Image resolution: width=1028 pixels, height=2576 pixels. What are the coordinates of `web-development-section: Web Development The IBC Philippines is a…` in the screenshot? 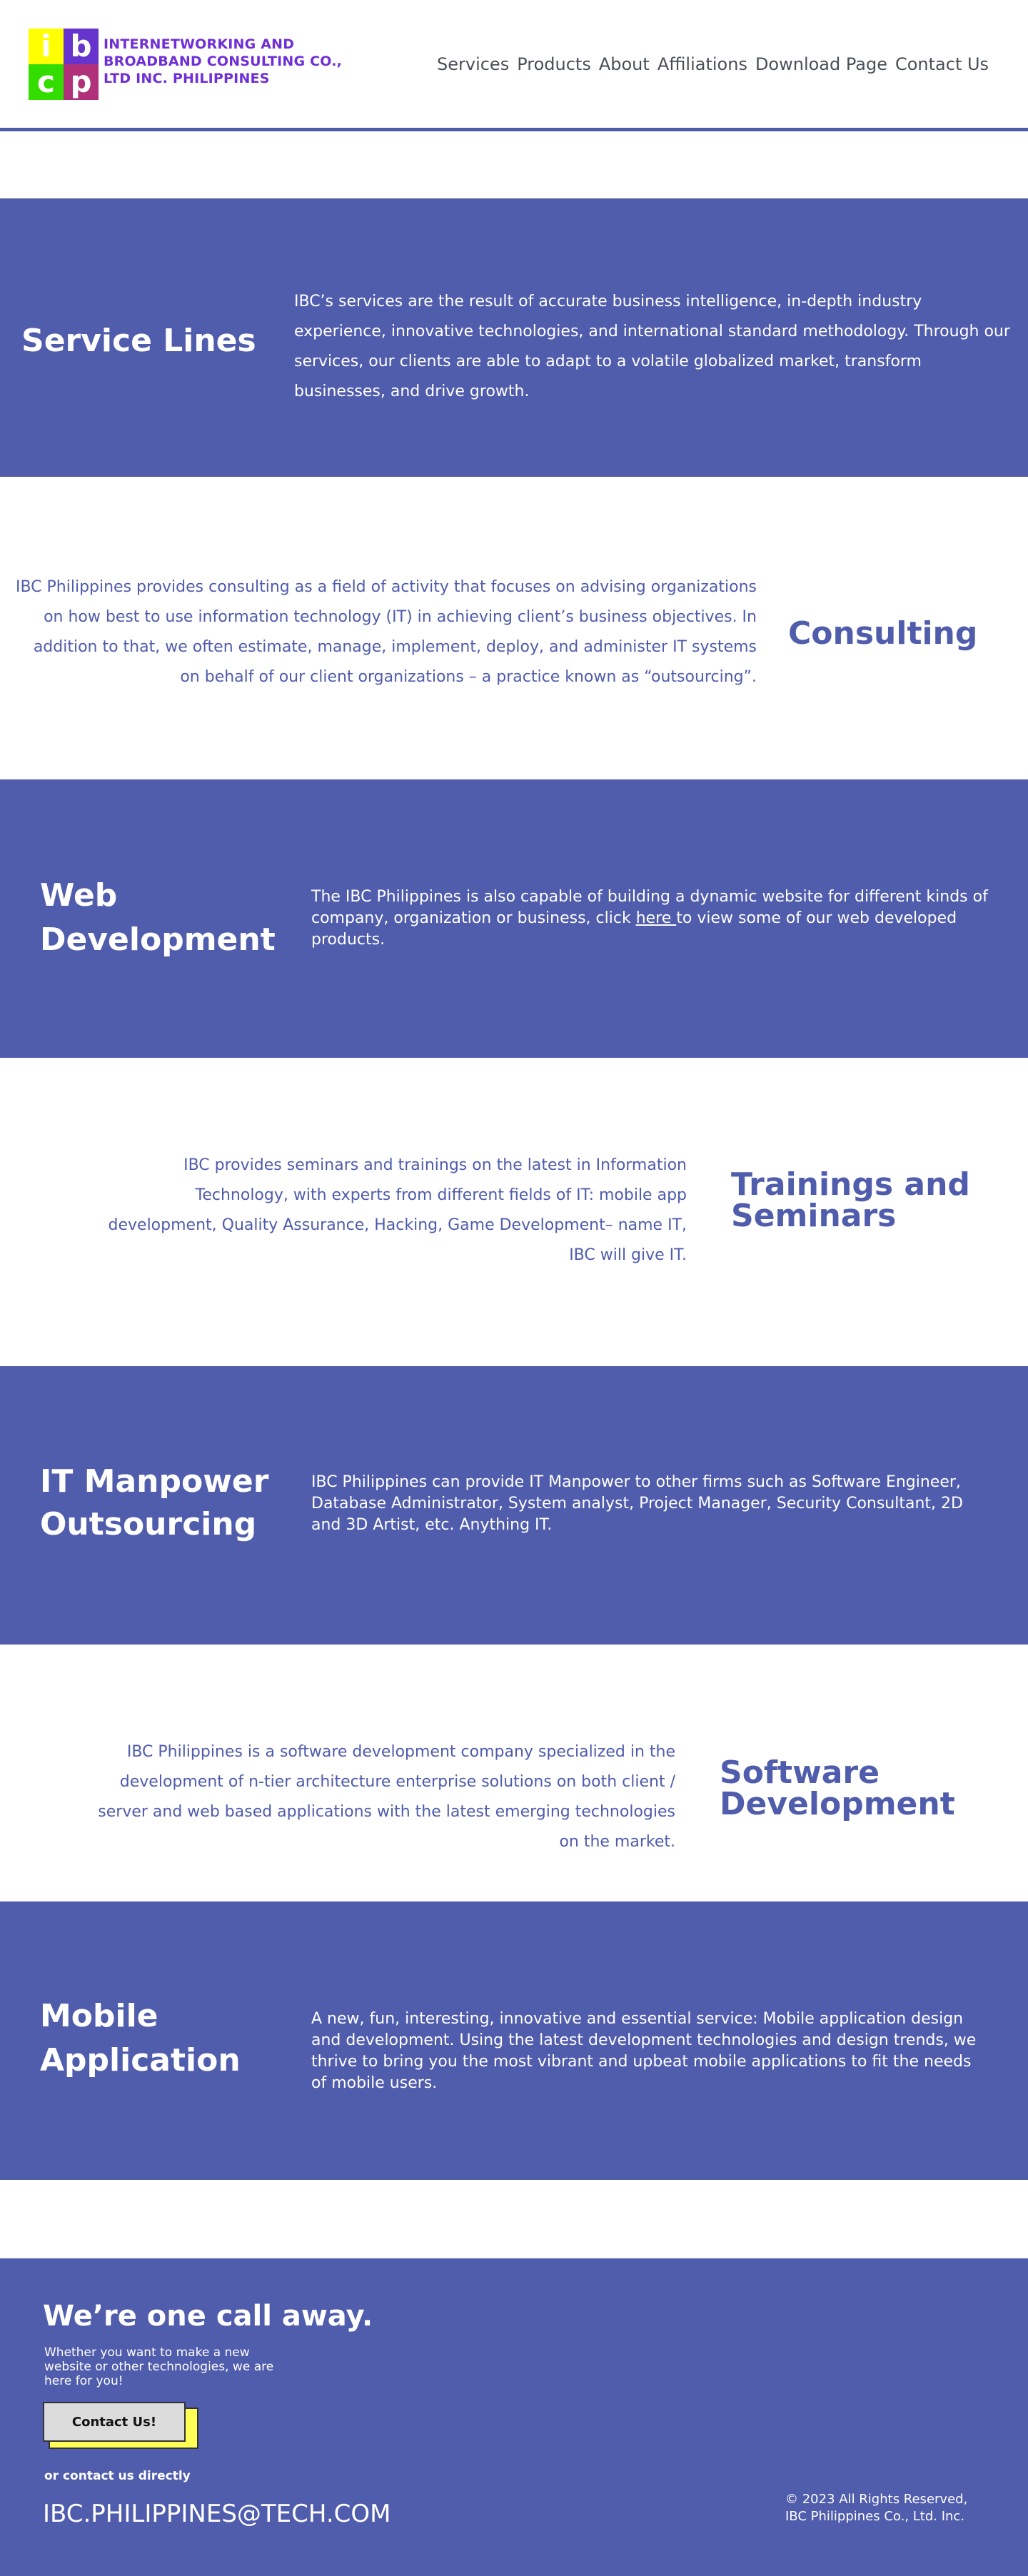 It's located at (514, 918).